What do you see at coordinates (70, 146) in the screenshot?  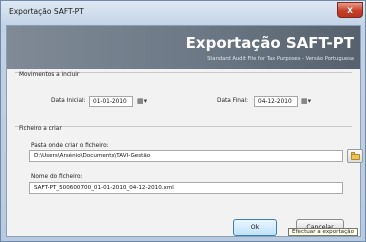 I see `folder-label: Pasta onde criar o ficheiro:` at bounding box center [70, 146].